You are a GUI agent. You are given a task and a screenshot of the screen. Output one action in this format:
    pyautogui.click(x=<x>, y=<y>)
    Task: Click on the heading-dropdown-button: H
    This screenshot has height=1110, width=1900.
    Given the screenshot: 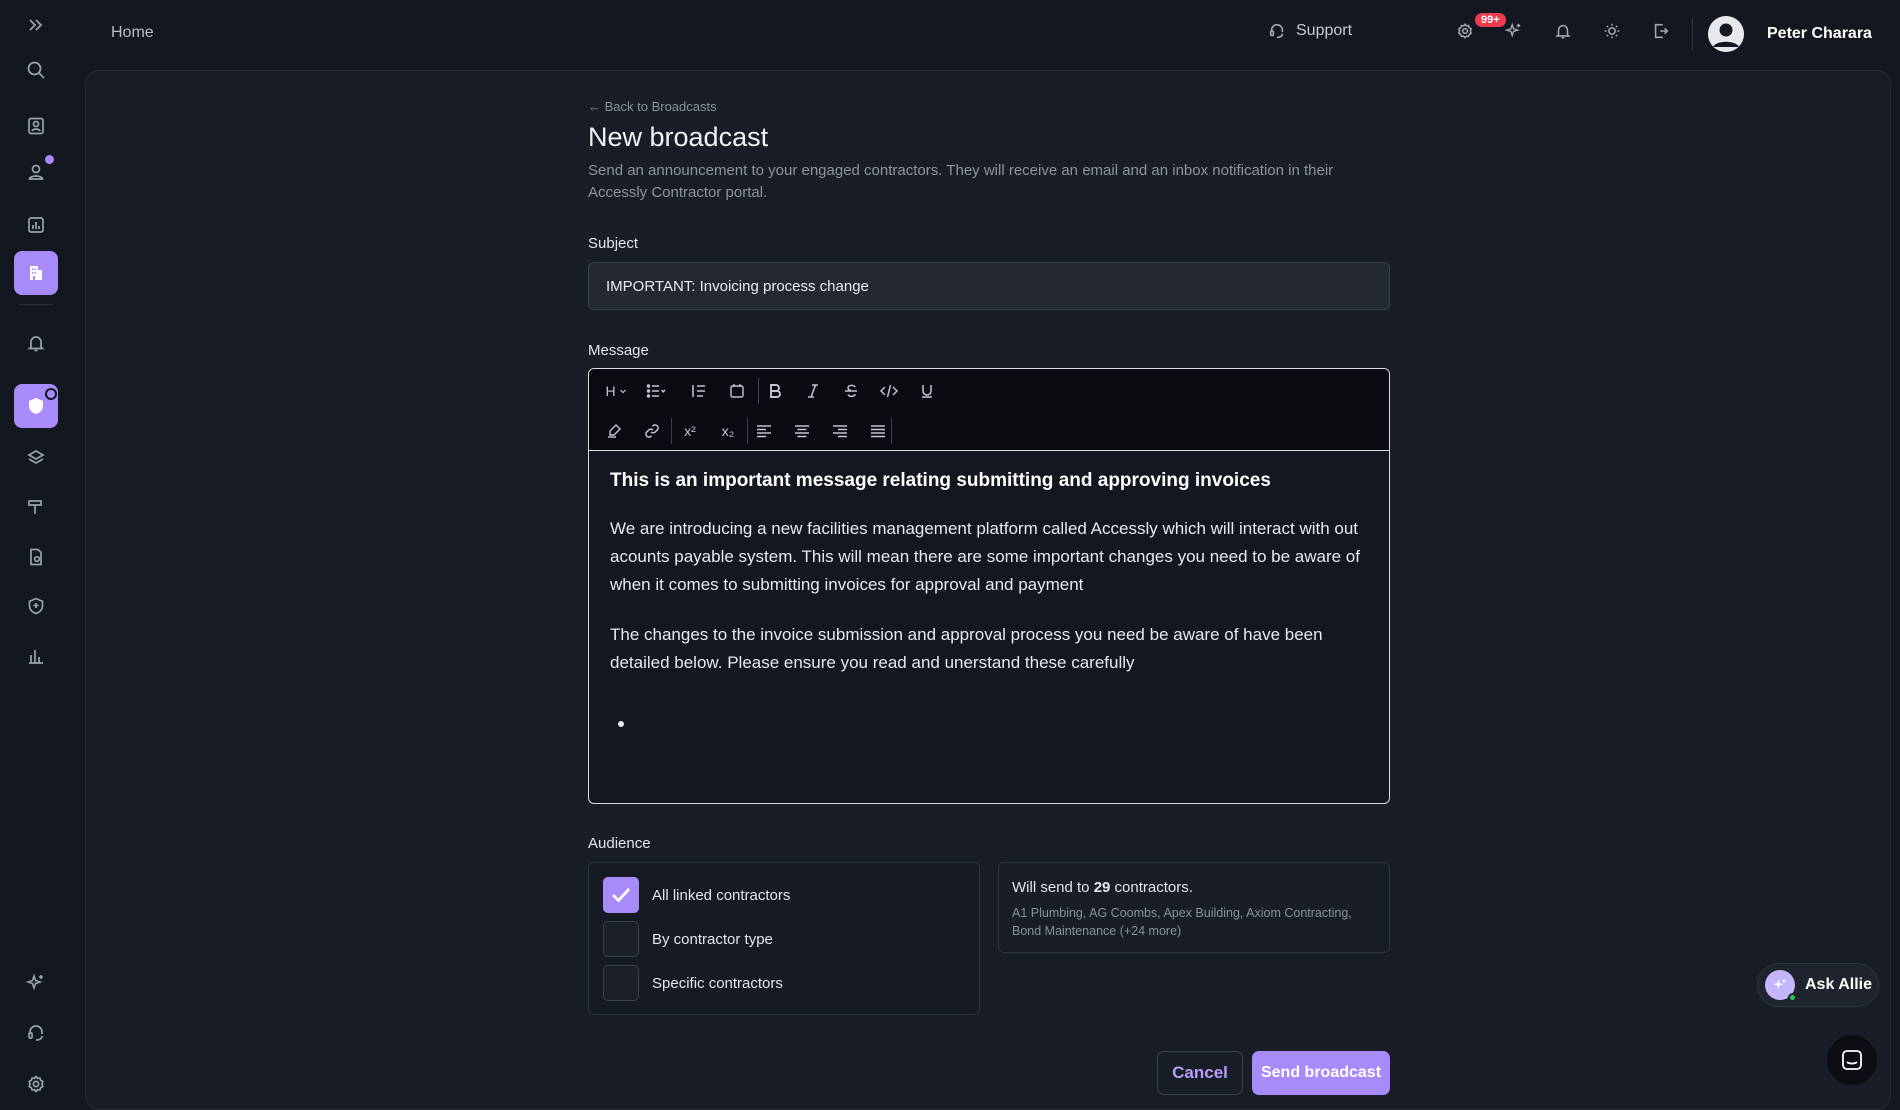 What is the action you would take?
    pyautogui.click(x=616, y=391)
    